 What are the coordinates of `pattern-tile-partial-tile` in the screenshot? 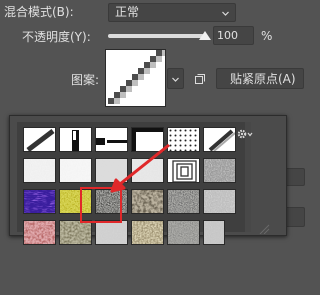 It's located at (214, 232).